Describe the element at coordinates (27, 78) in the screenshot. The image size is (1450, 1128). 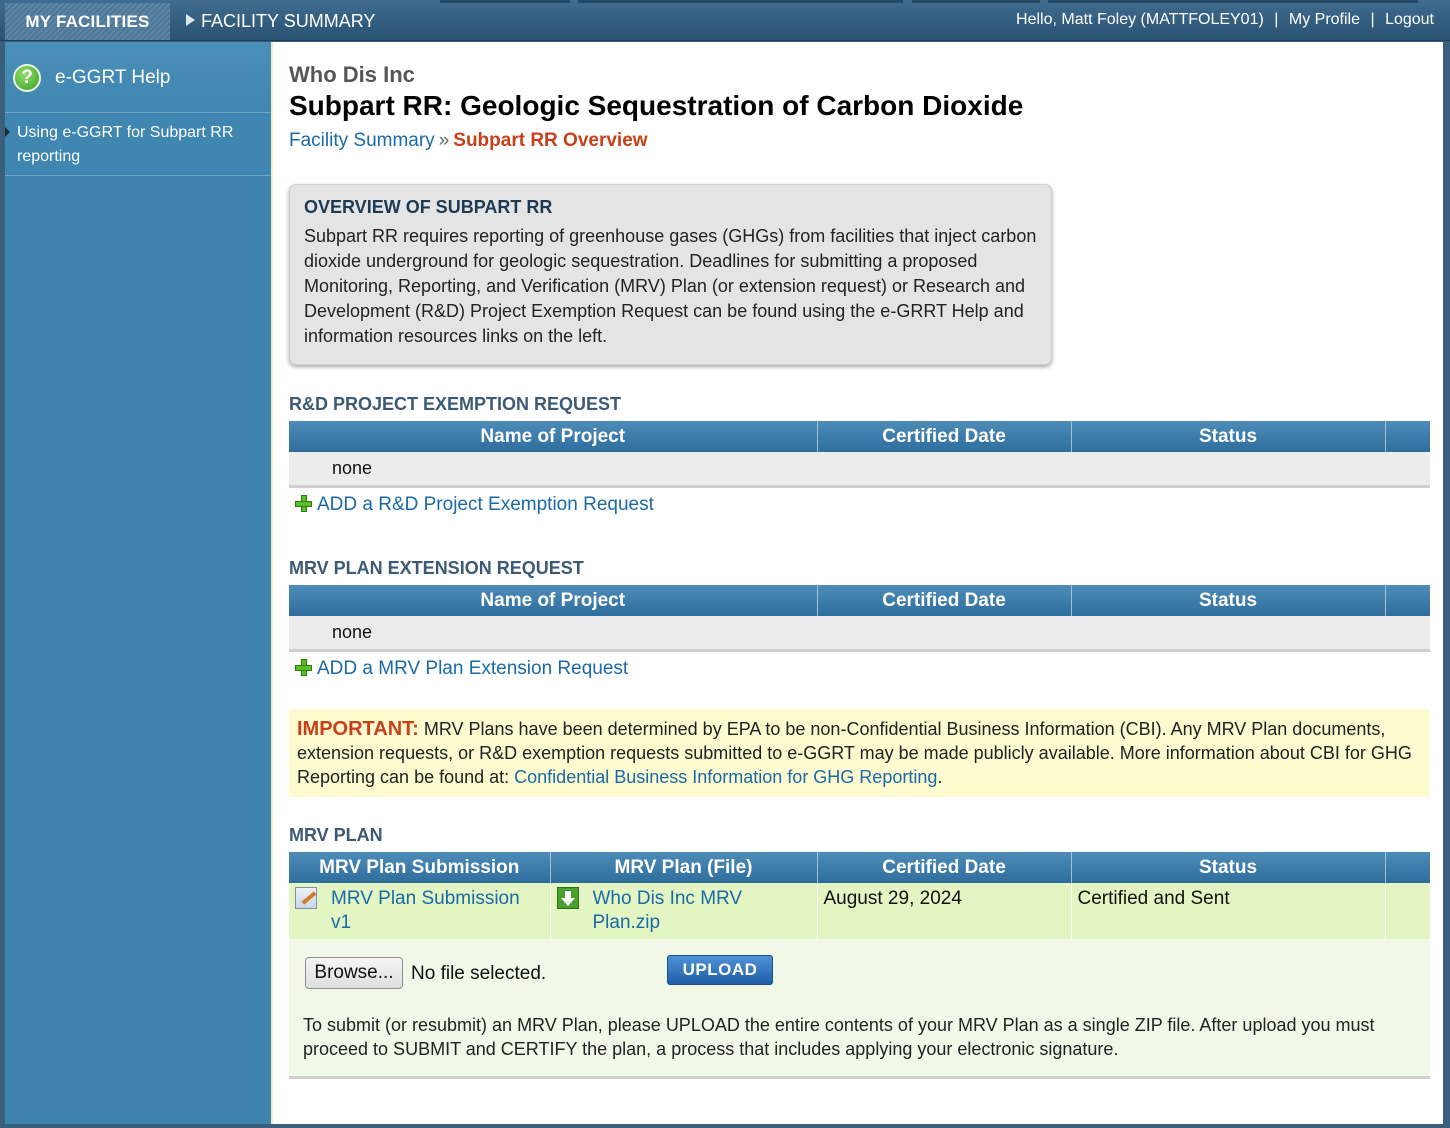
I see `help-question-icon: ?` at that location.